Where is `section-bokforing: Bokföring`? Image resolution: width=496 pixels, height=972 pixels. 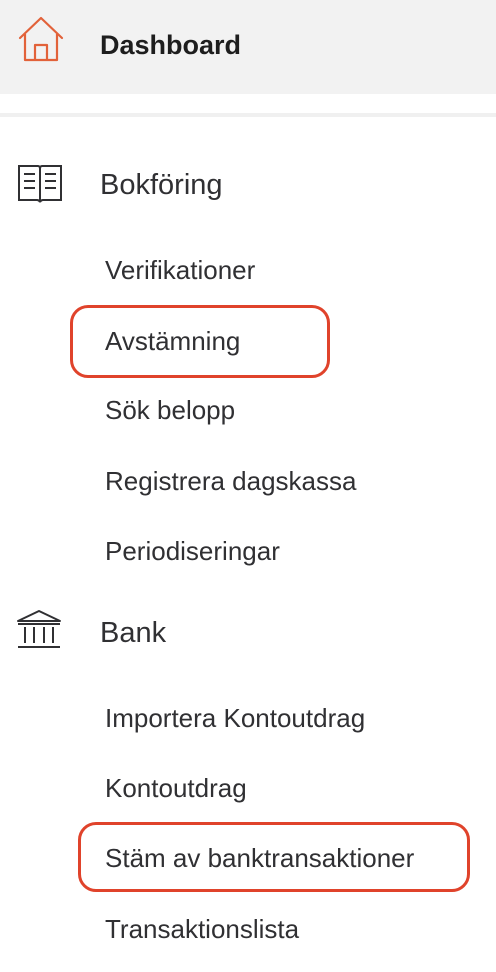 section-bokforing: Bokföring is located at coordinates (161, 185).